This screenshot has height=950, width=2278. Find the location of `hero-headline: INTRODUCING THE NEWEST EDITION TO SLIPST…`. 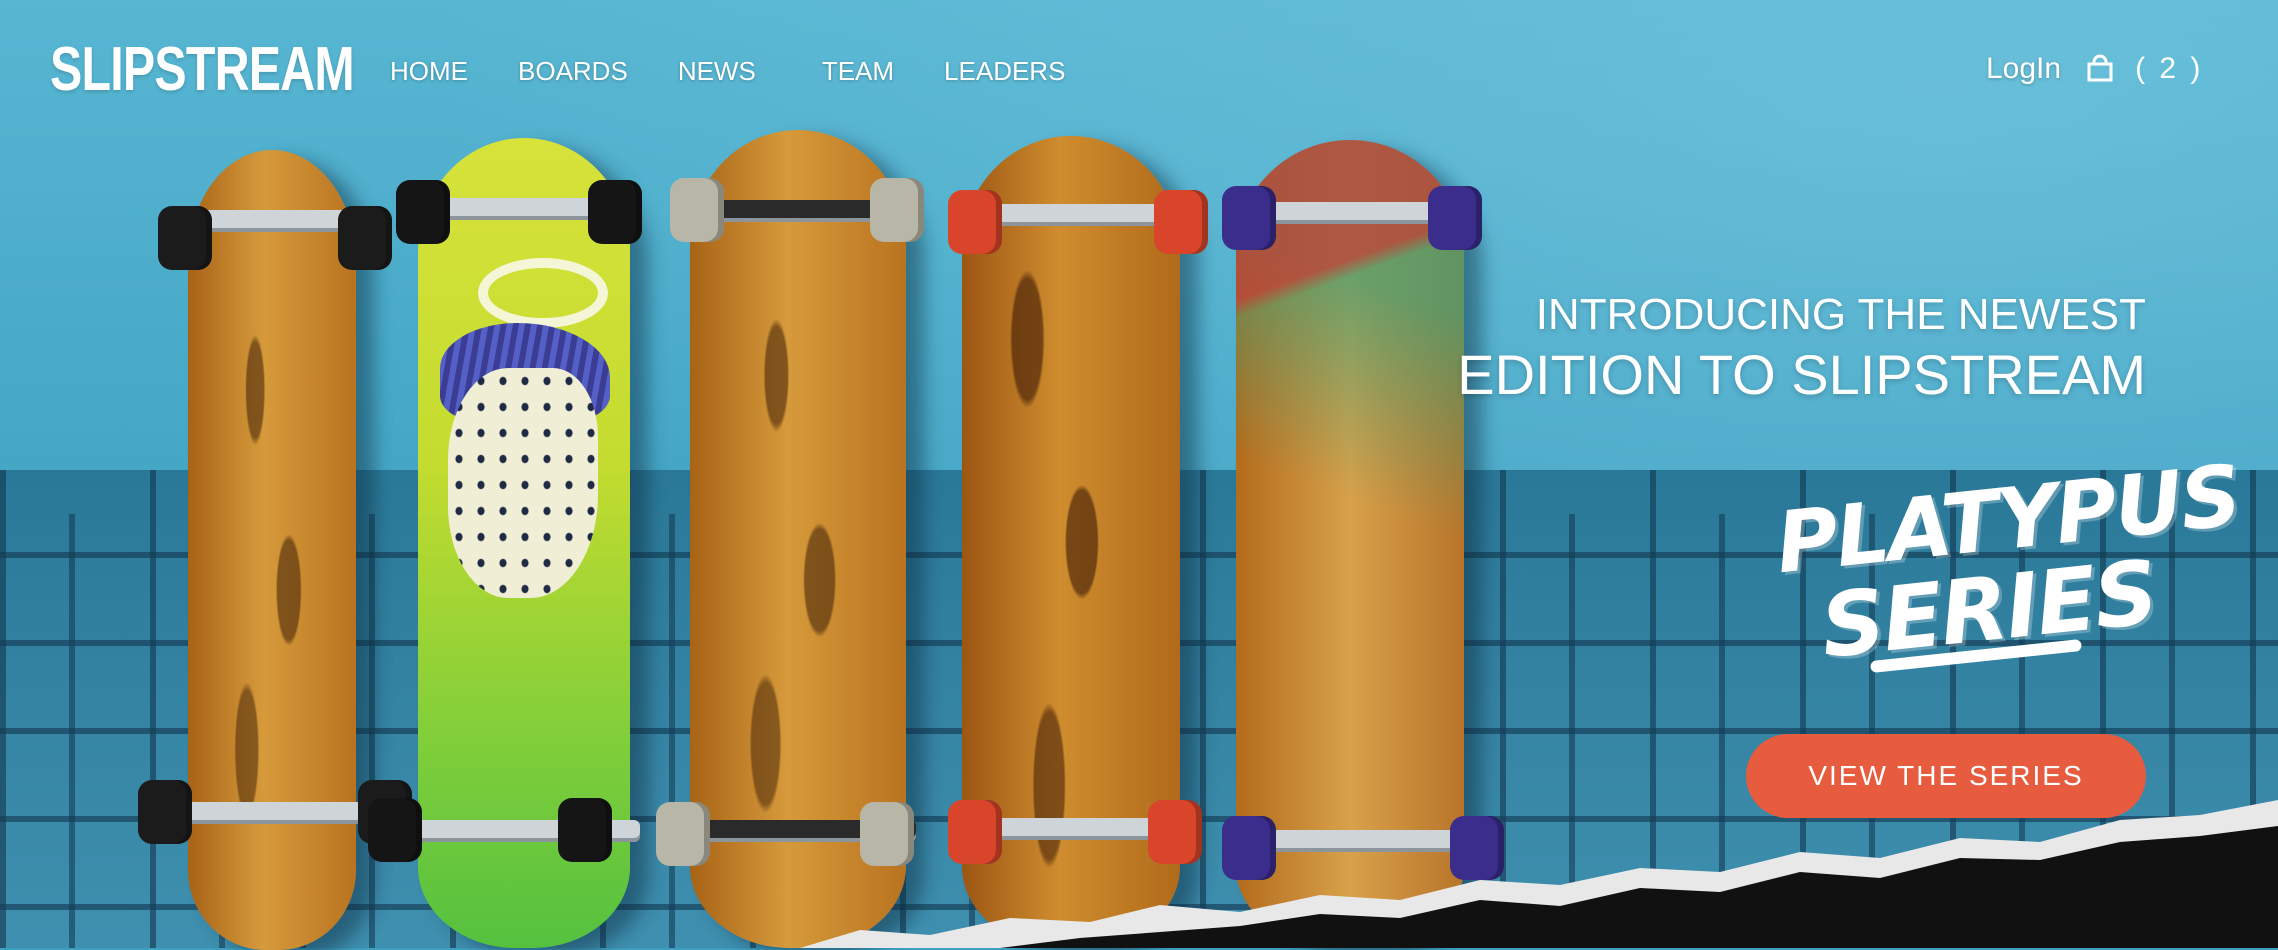

hero-headline: INTRODUCING THE NEWEST EDITION TO SLIPST… is located at coordinates (1801, 348).